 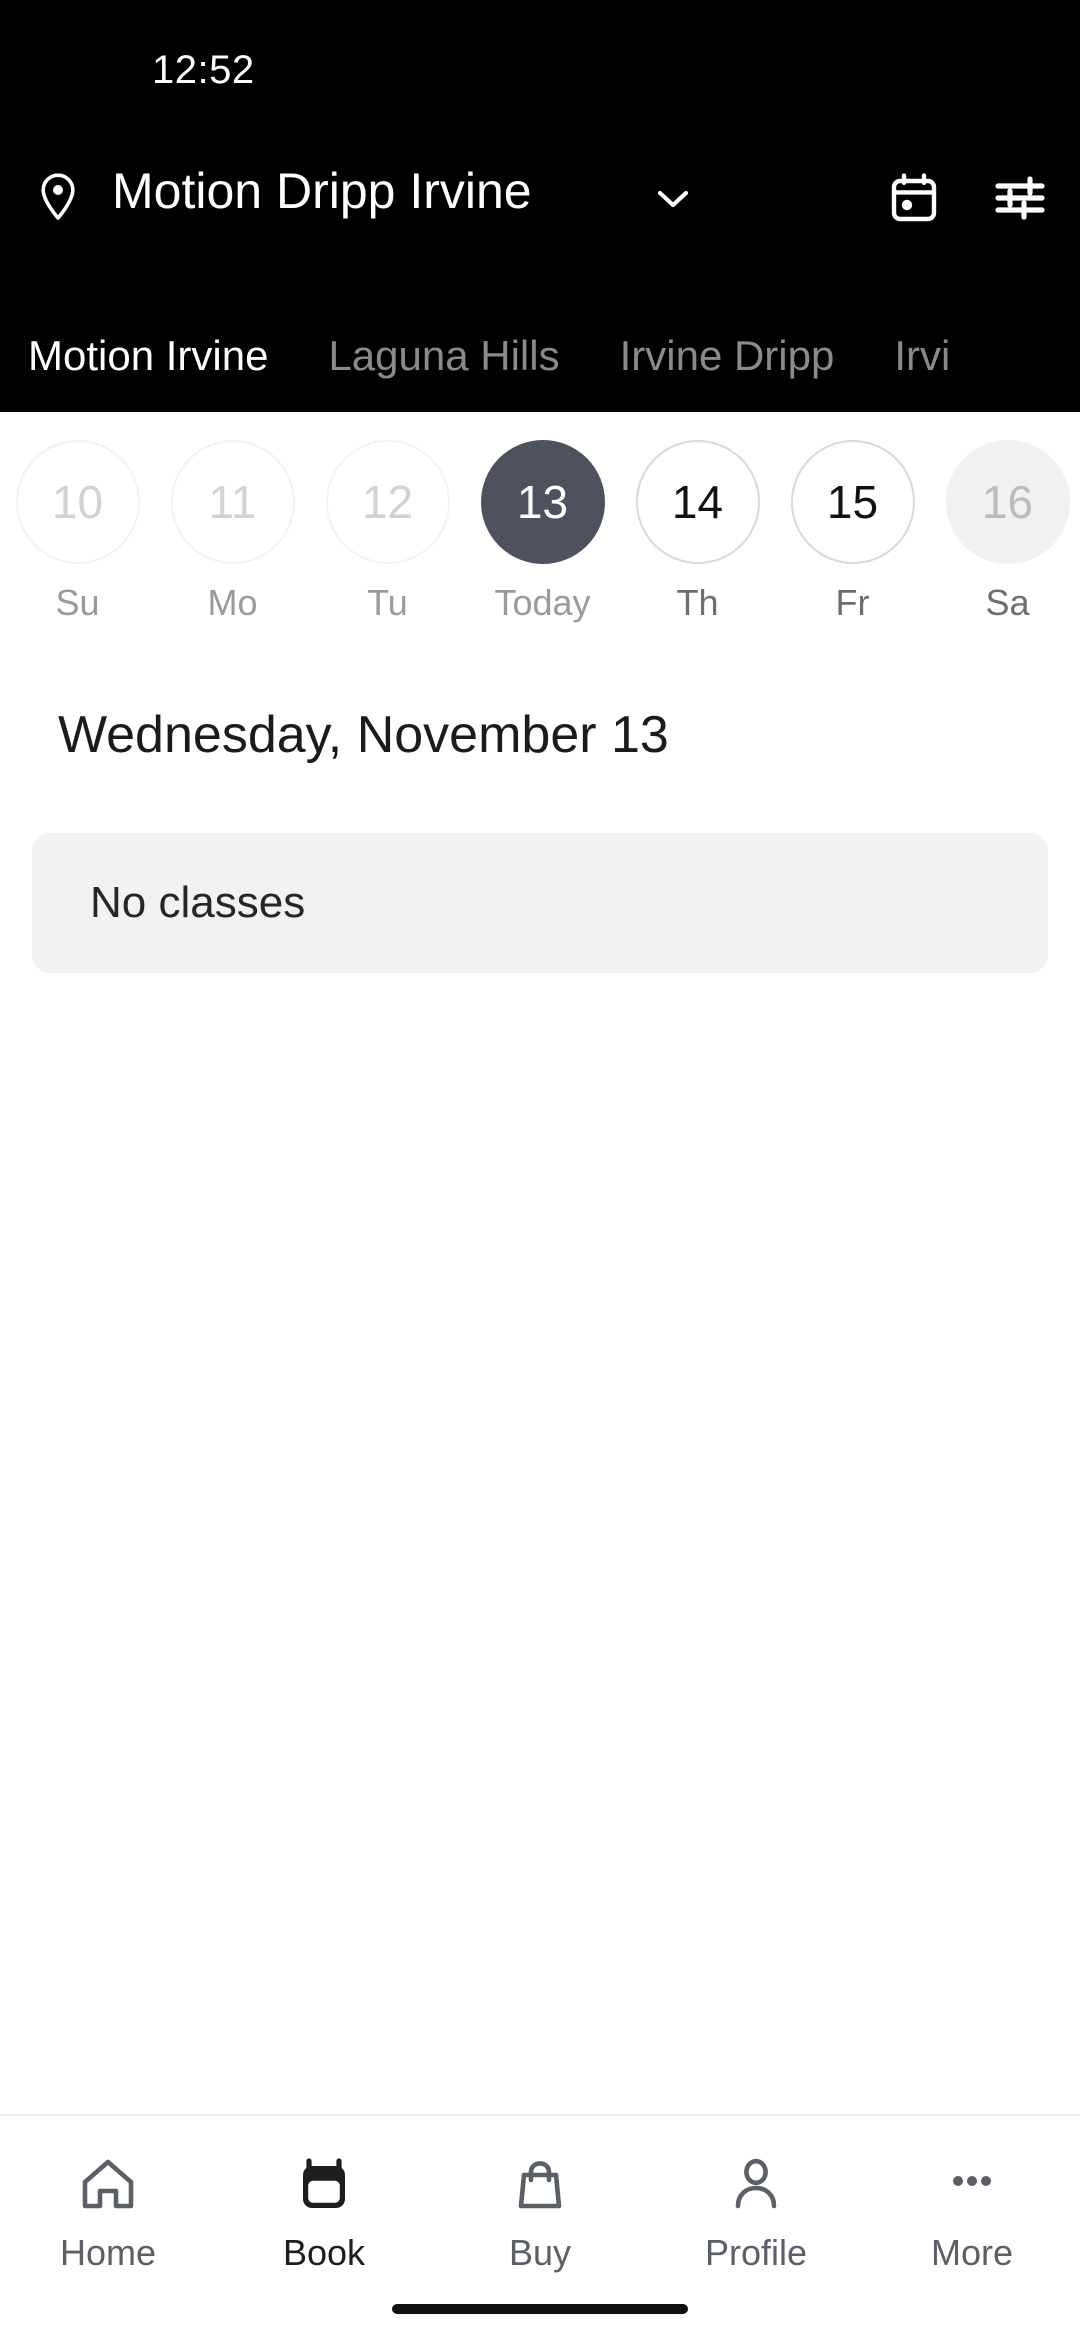 I want to click on location-tab-3: Irvi, so click(x=922, y=356).